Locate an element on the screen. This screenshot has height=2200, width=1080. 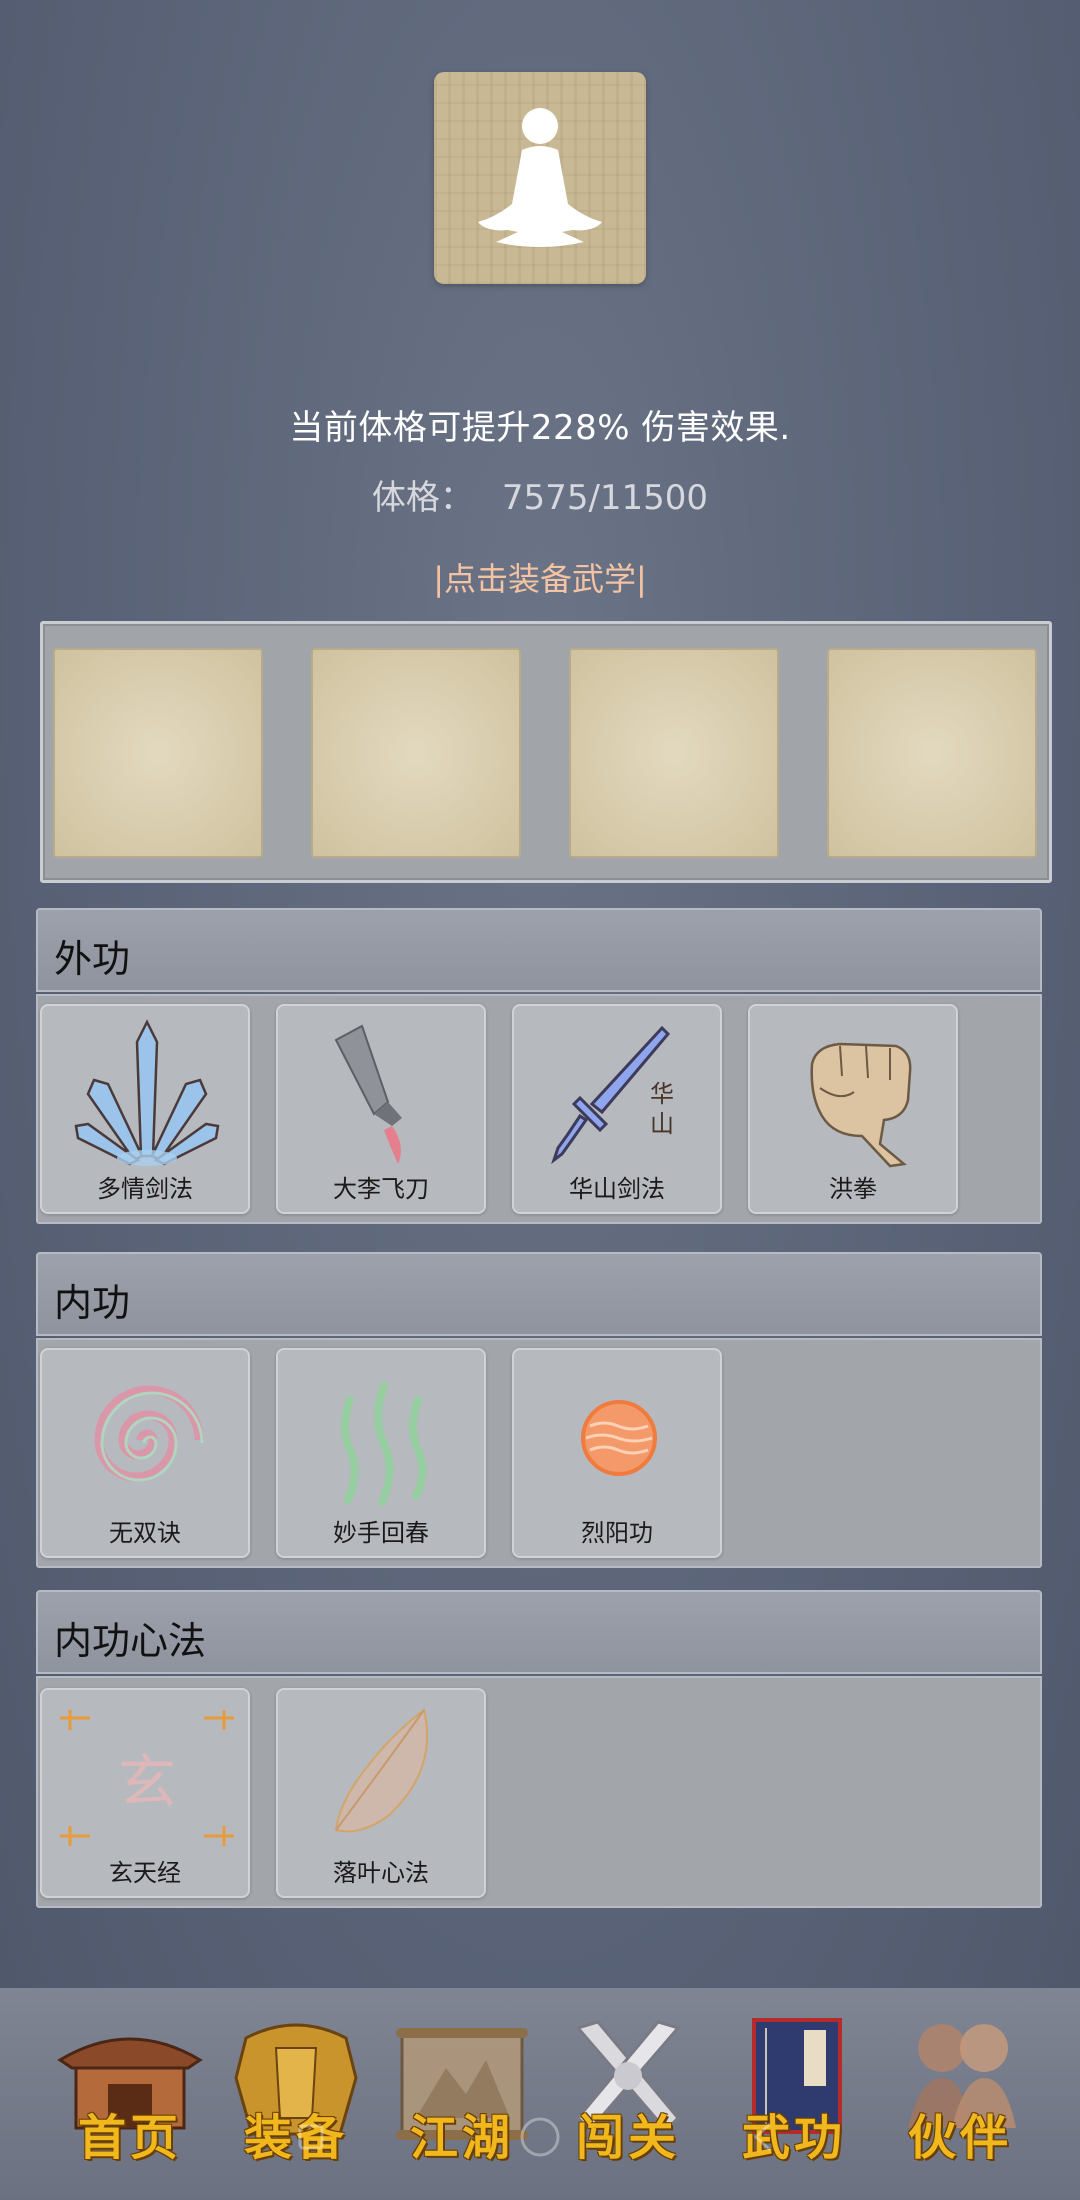
skill-card-wushuang: 无双诀 is located at coordinates (145, 1453).